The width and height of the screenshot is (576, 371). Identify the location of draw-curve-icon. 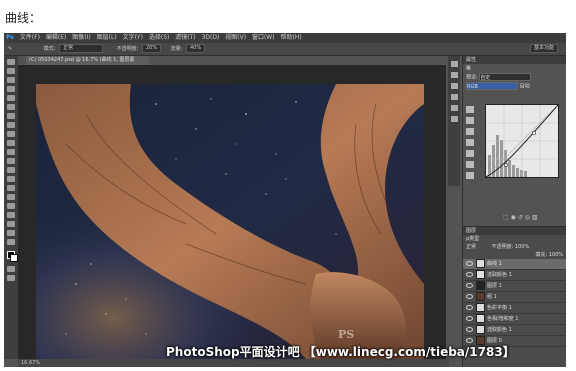
(470, 164).